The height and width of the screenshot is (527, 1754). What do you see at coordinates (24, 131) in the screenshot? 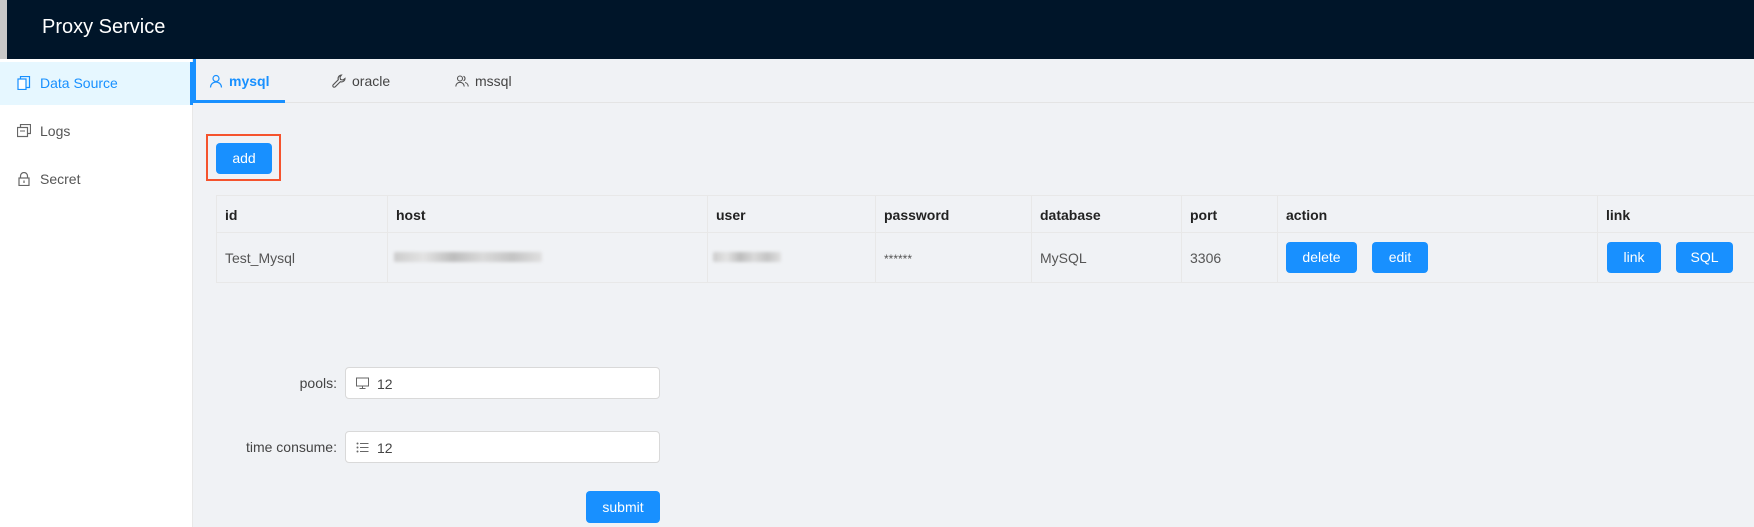
I see `logs-icon` at bounding box center [24, 131].